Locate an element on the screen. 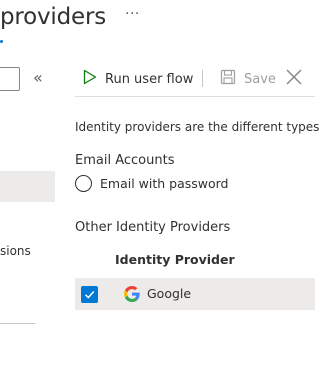 The image size is (320, 377). page-title: providers is located at coordinates (53, 17).